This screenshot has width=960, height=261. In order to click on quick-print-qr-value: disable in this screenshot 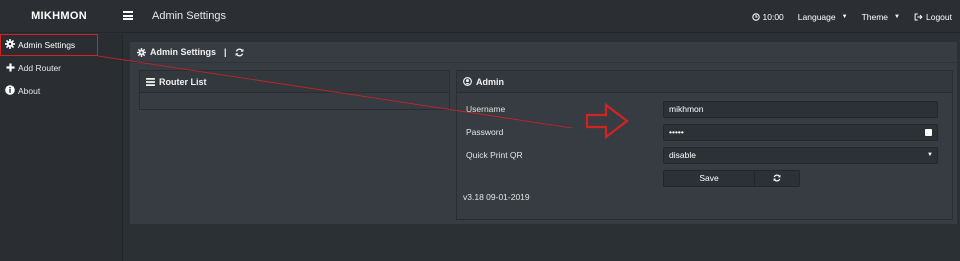, I will do `click(682, 155)`.